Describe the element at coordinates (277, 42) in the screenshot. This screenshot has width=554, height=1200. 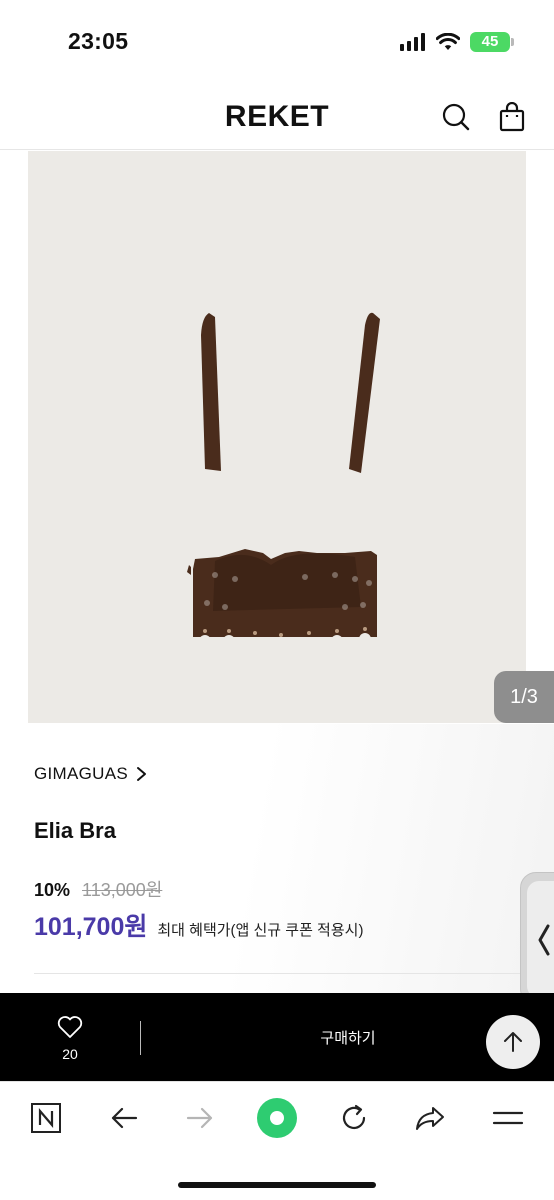
I see `status-bar: 23:05 45` at that location.